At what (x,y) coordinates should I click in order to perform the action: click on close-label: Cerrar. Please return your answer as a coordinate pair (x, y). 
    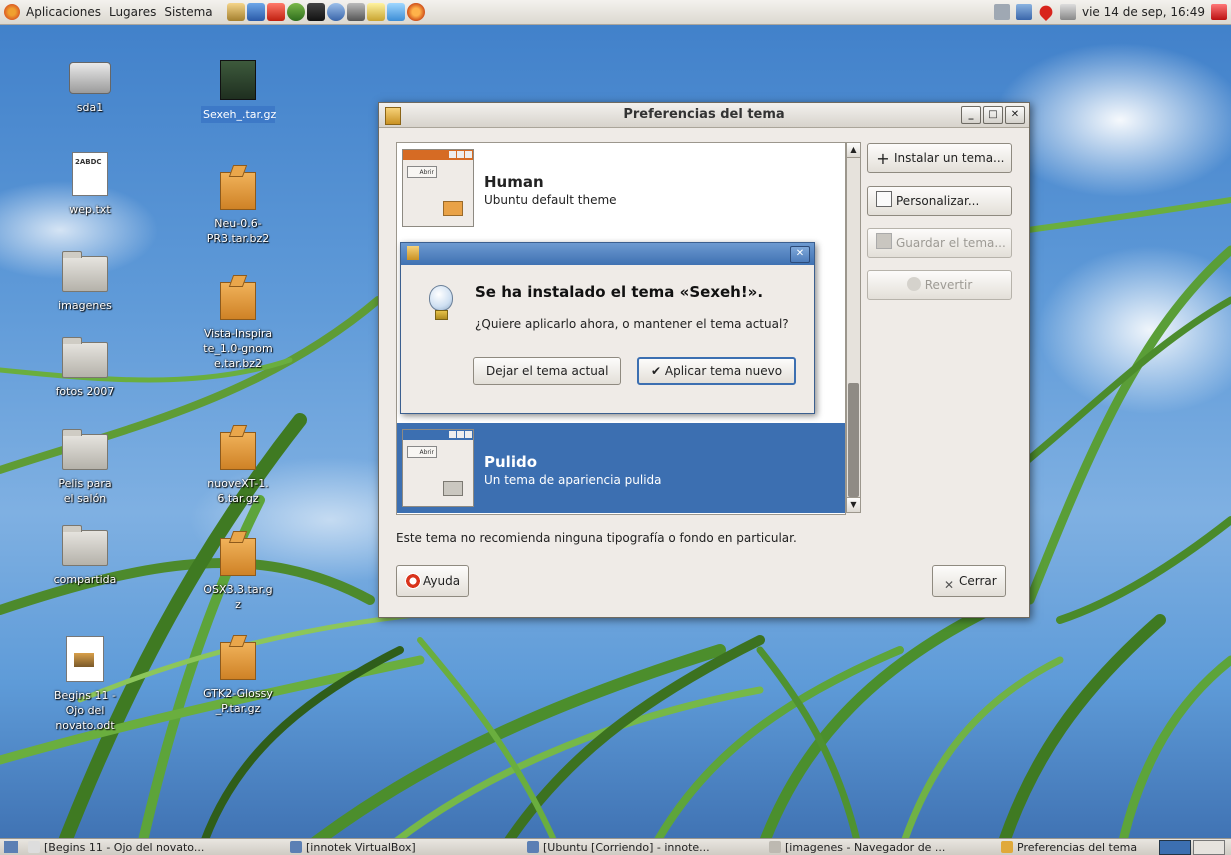
    Looking at the image, I should click on (978, 581).